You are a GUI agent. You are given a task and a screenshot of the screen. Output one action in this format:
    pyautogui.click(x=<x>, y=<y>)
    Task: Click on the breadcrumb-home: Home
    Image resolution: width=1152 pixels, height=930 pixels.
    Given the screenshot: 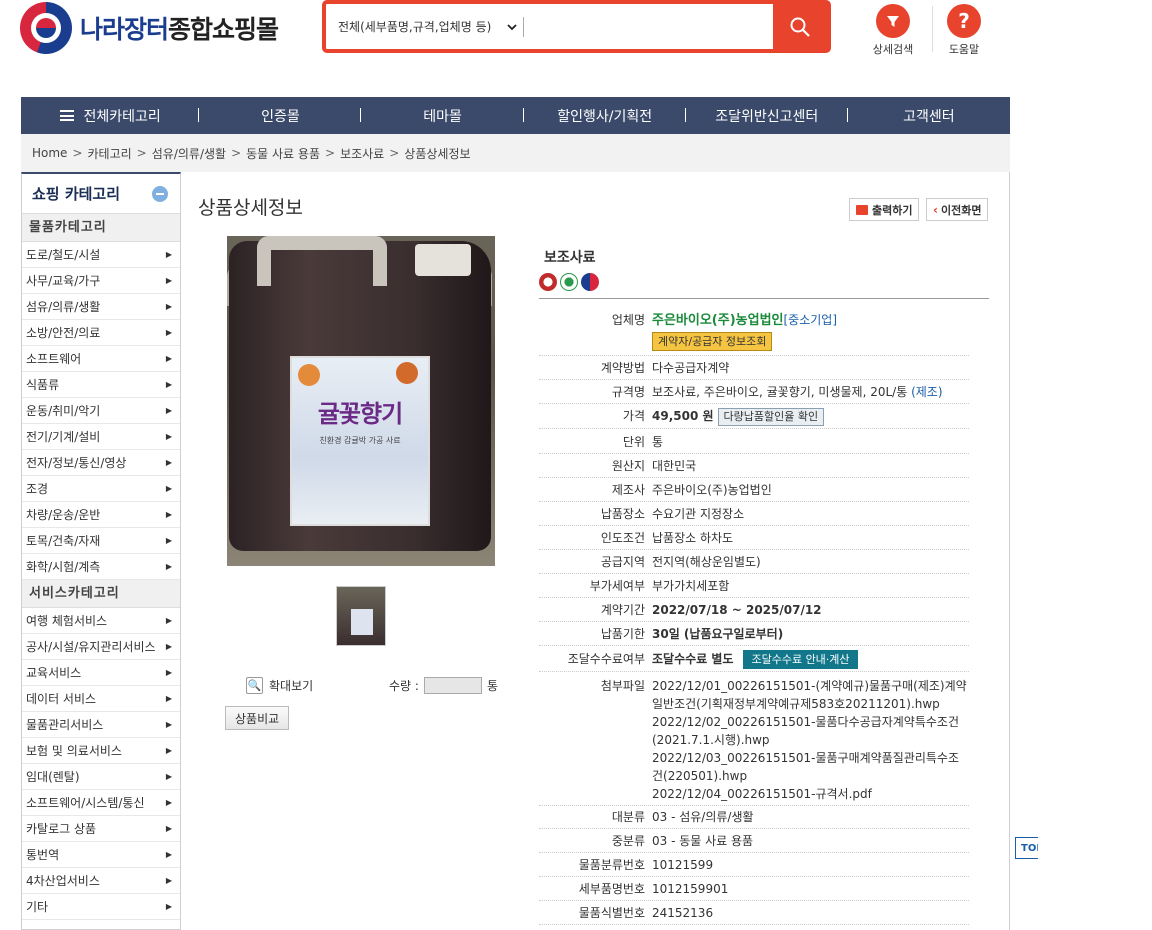 What is the action you would take?
    pyautogui.click(x=49, y=153)
    